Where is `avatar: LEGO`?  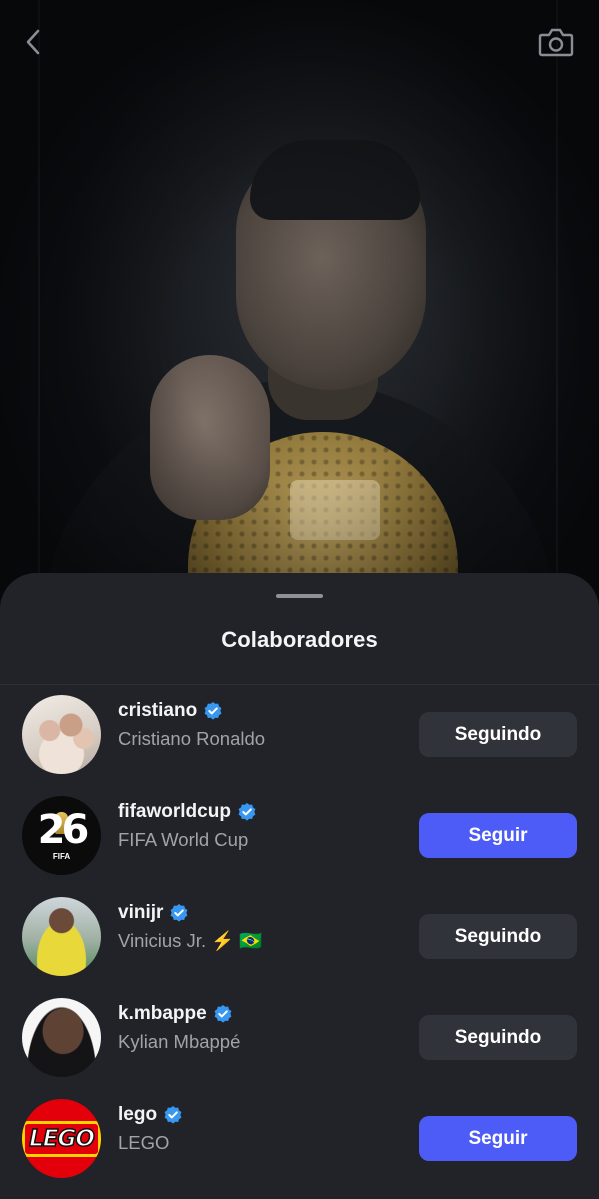
avatar: LEGO is located at coordinates (61, 1138).